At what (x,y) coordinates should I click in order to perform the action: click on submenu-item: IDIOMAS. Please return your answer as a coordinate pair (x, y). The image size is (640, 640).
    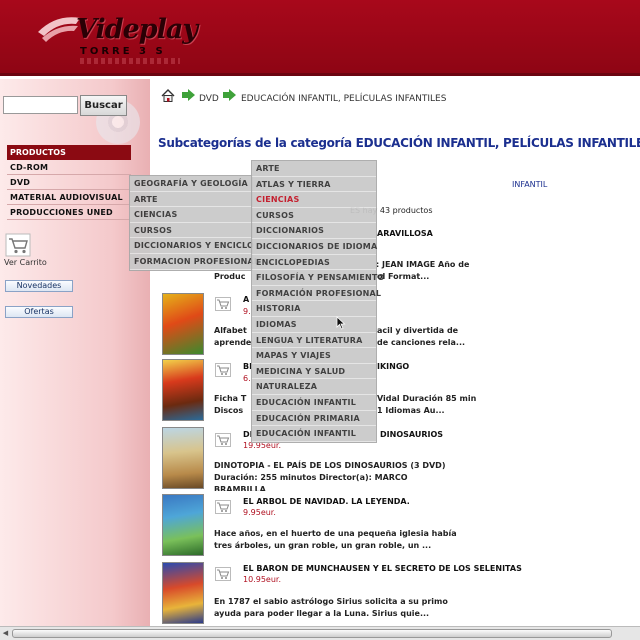
    Looking at the image, I should click on (314, 325).